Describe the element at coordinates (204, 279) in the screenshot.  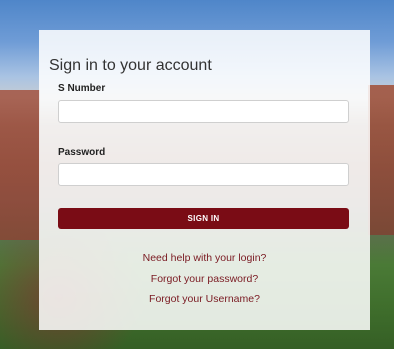
I see `forgot-password-link: Forgot your password?` at that location.